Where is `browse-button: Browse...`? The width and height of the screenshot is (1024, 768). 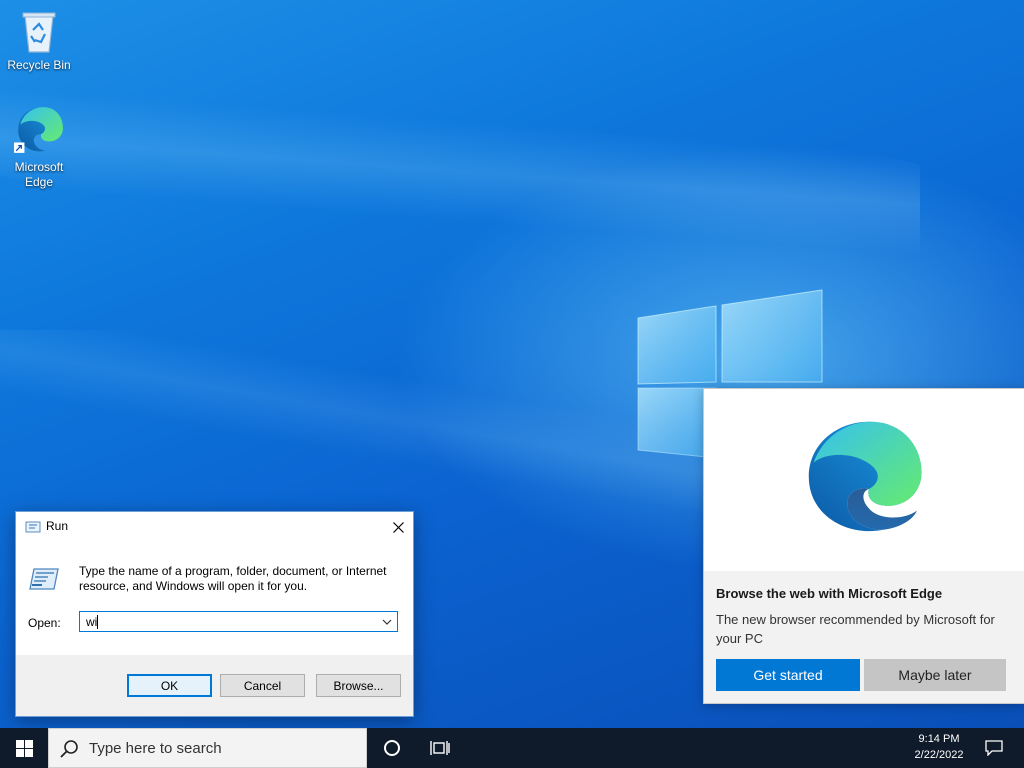
browse-button: Browse... is located at coordinates (358, 685).